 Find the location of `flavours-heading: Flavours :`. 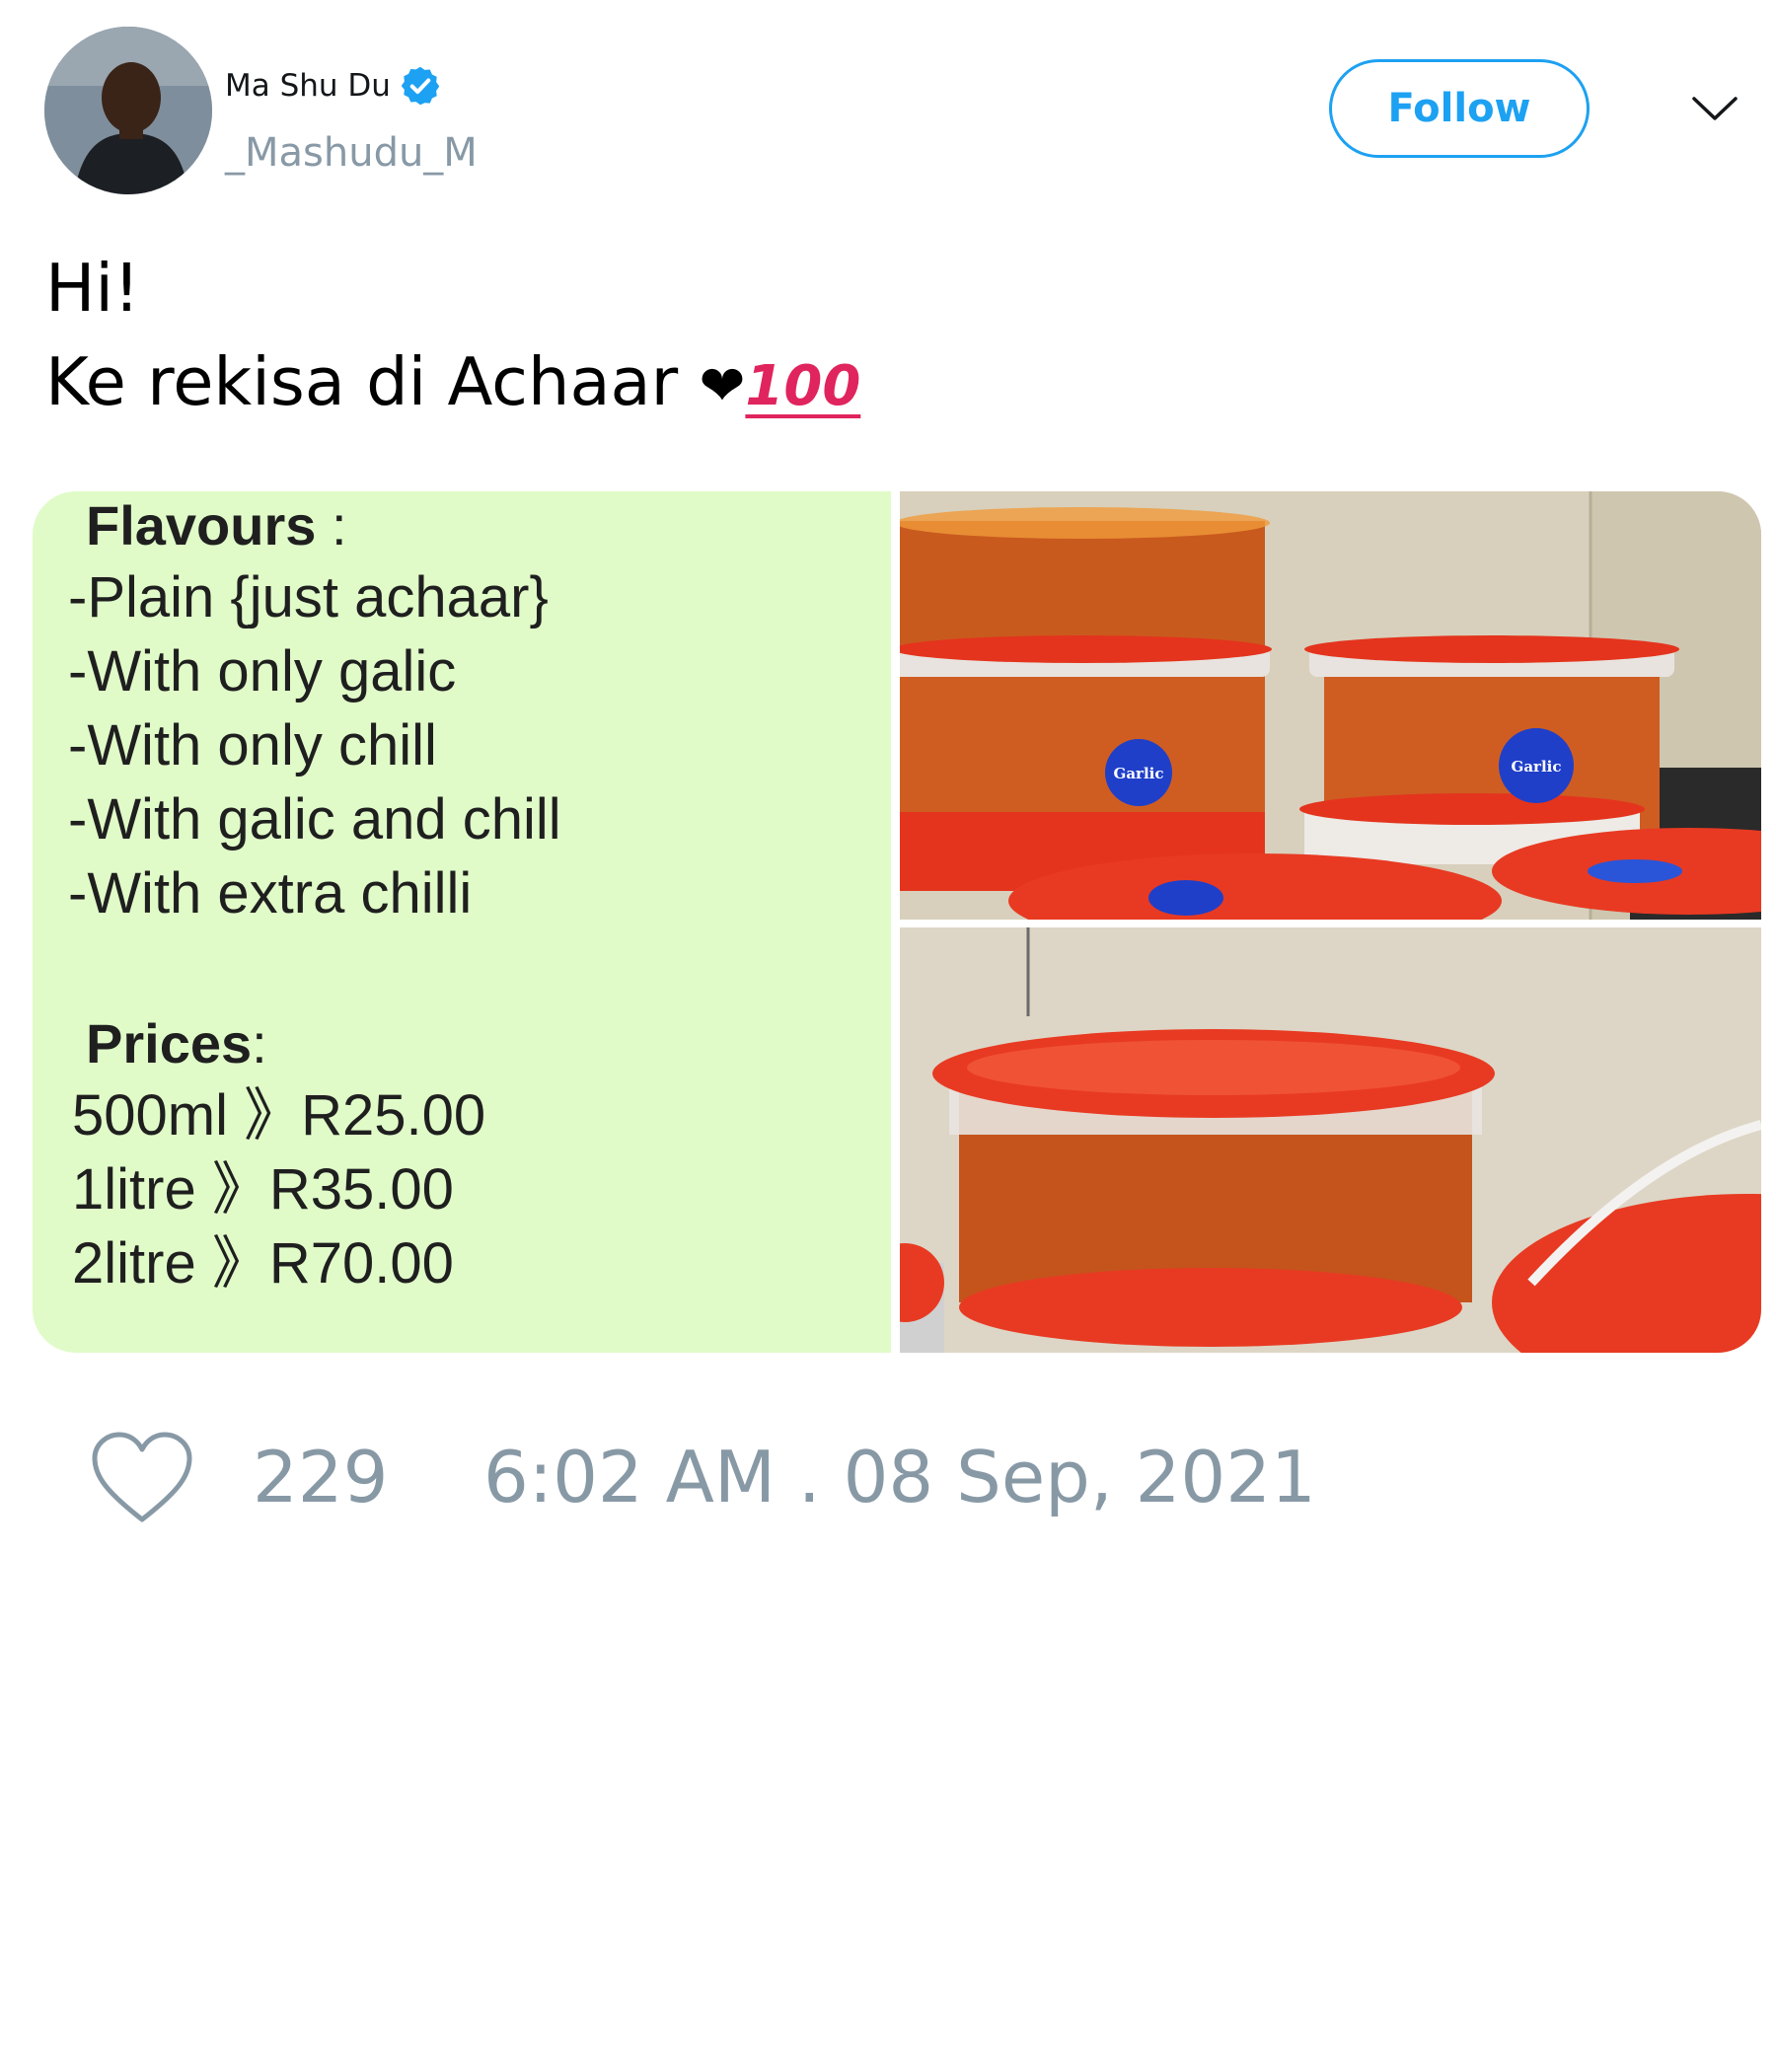

flavours-heading: Flavours : is located at coordinates (217, 525).